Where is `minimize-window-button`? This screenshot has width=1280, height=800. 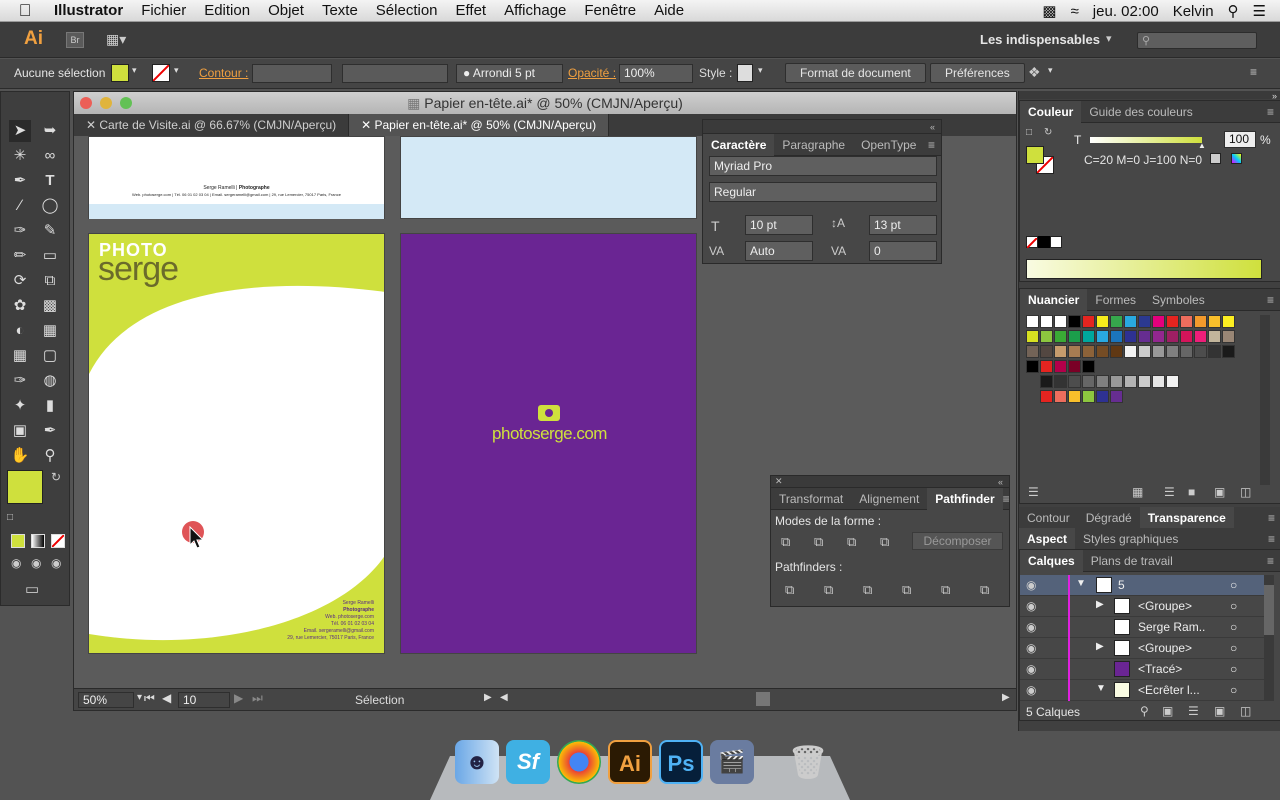
minimize-window-button is located at coordinates (106, 103).